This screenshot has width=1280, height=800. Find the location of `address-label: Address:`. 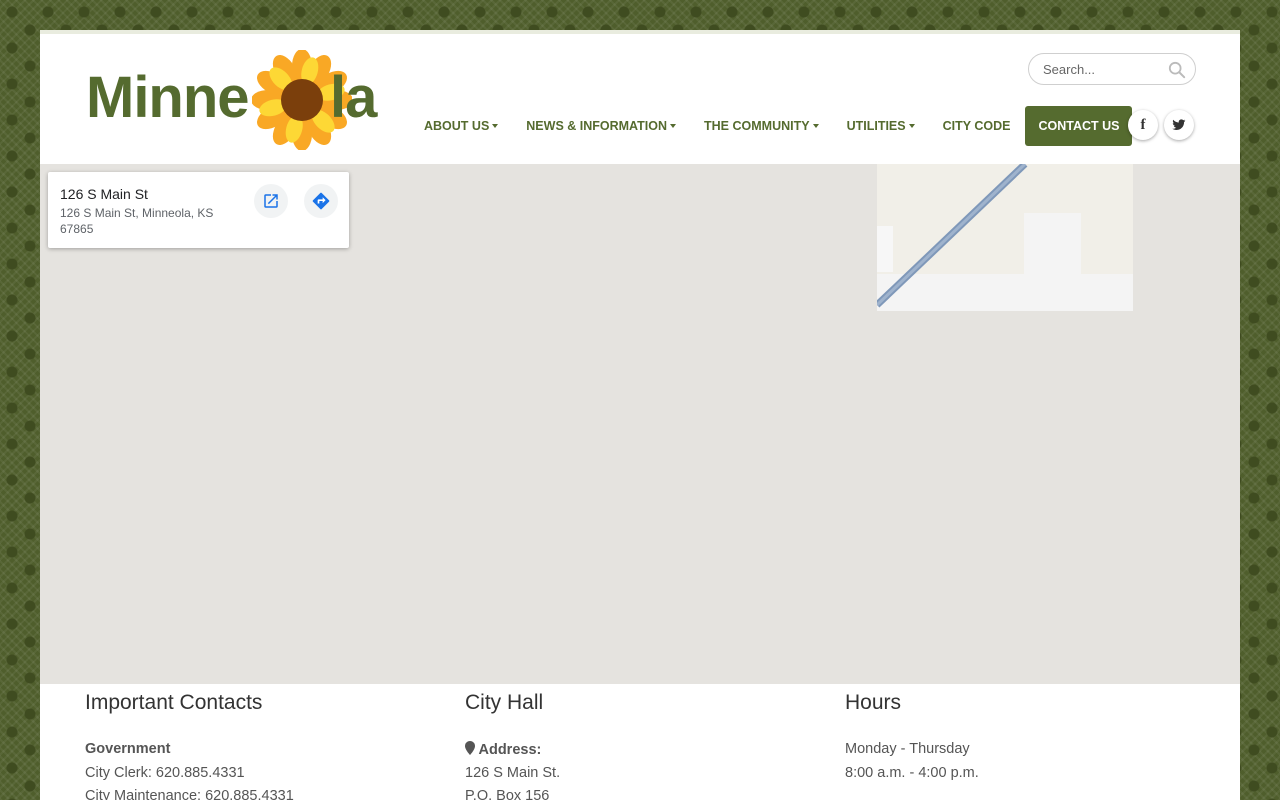

address-label: Address: is located at coordinates (510, 750).